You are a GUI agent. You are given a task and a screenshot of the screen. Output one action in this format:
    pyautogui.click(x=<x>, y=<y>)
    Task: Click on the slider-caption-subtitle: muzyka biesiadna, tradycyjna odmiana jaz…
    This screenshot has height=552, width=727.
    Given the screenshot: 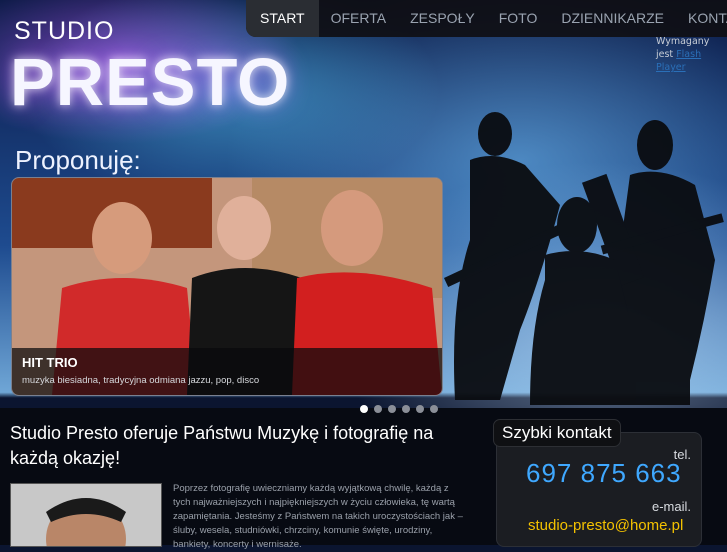 What is the action you would take?
    pyautogui.click(x=141, y=380)
    